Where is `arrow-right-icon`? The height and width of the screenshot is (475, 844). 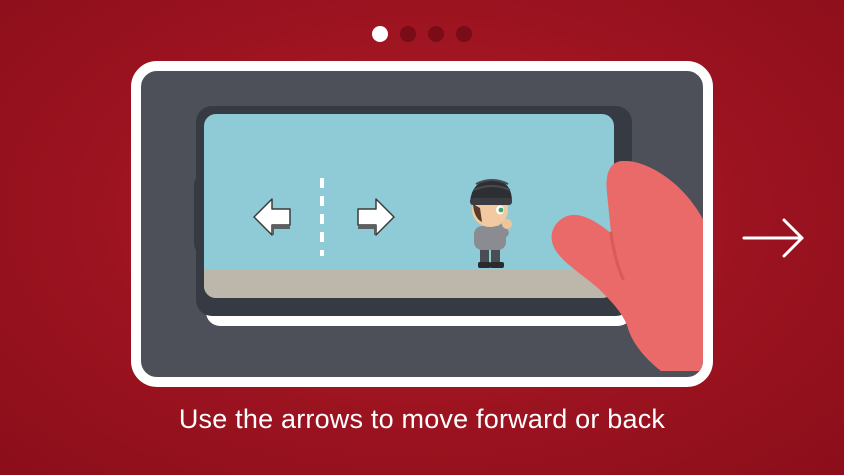
arrow-right-icon is located at coordinates (376, 217).